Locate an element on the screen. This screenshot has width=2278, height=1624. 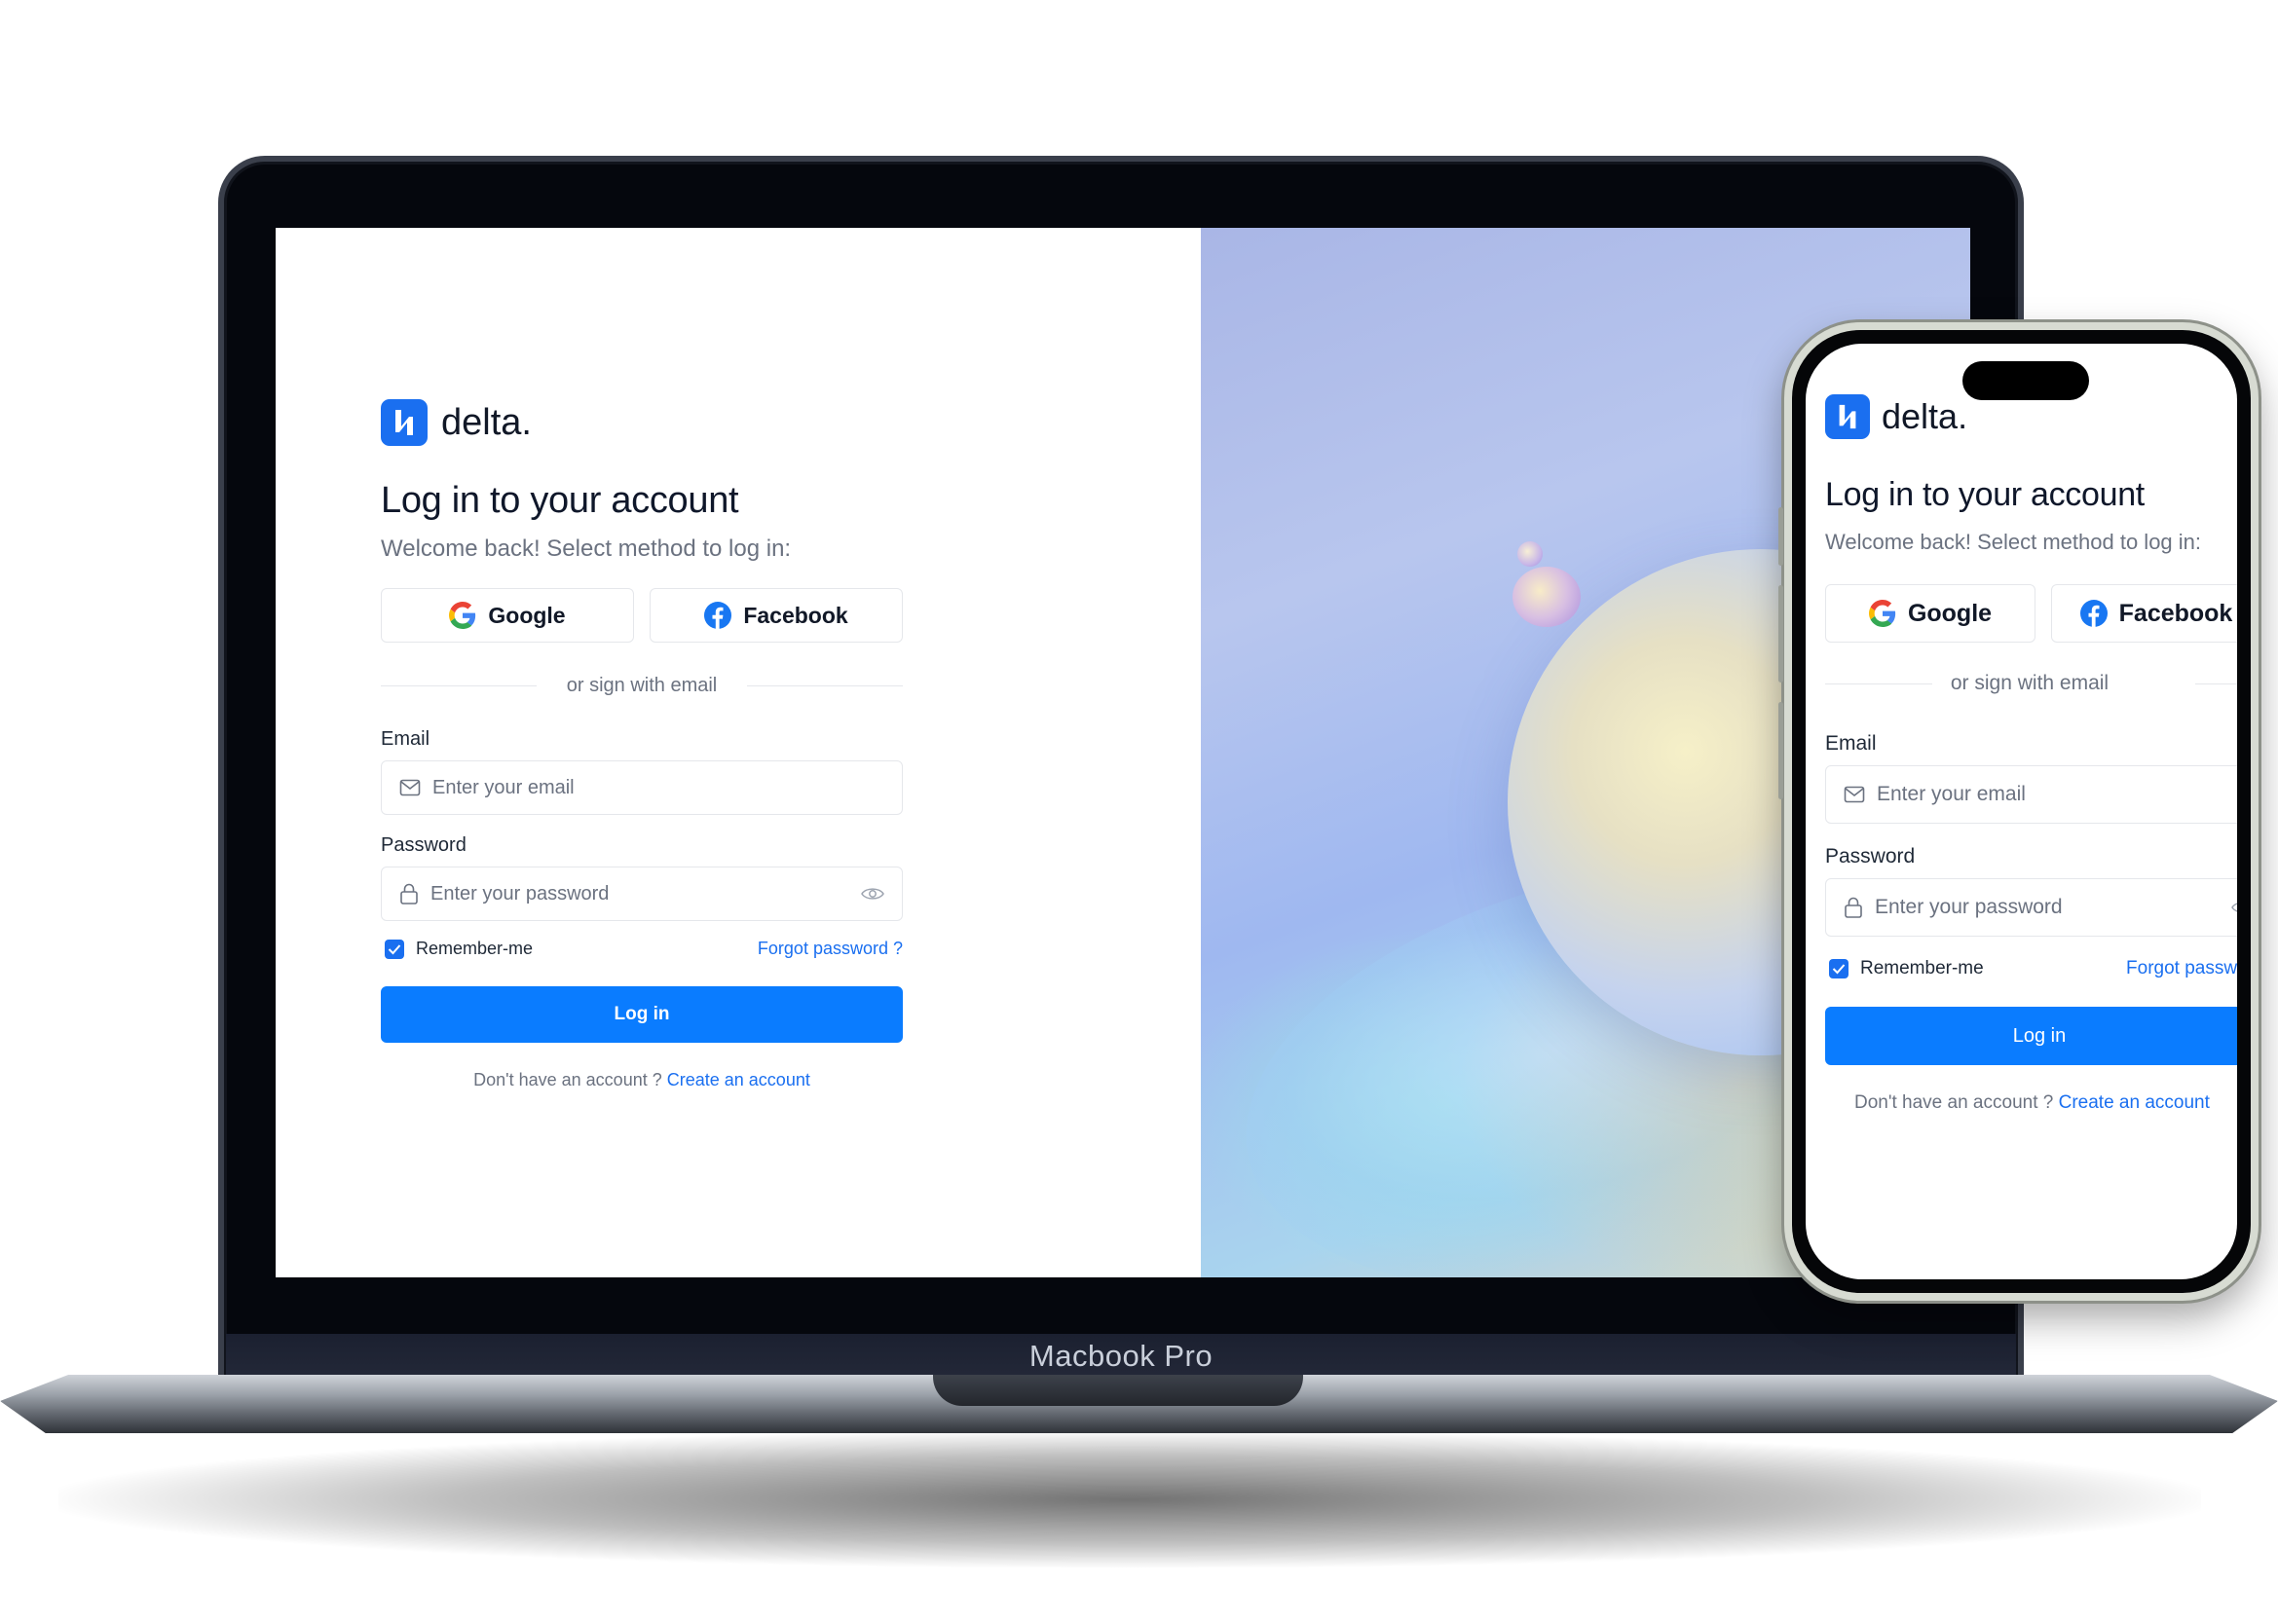
phone-side-button is located at coordinates (1780, 536).